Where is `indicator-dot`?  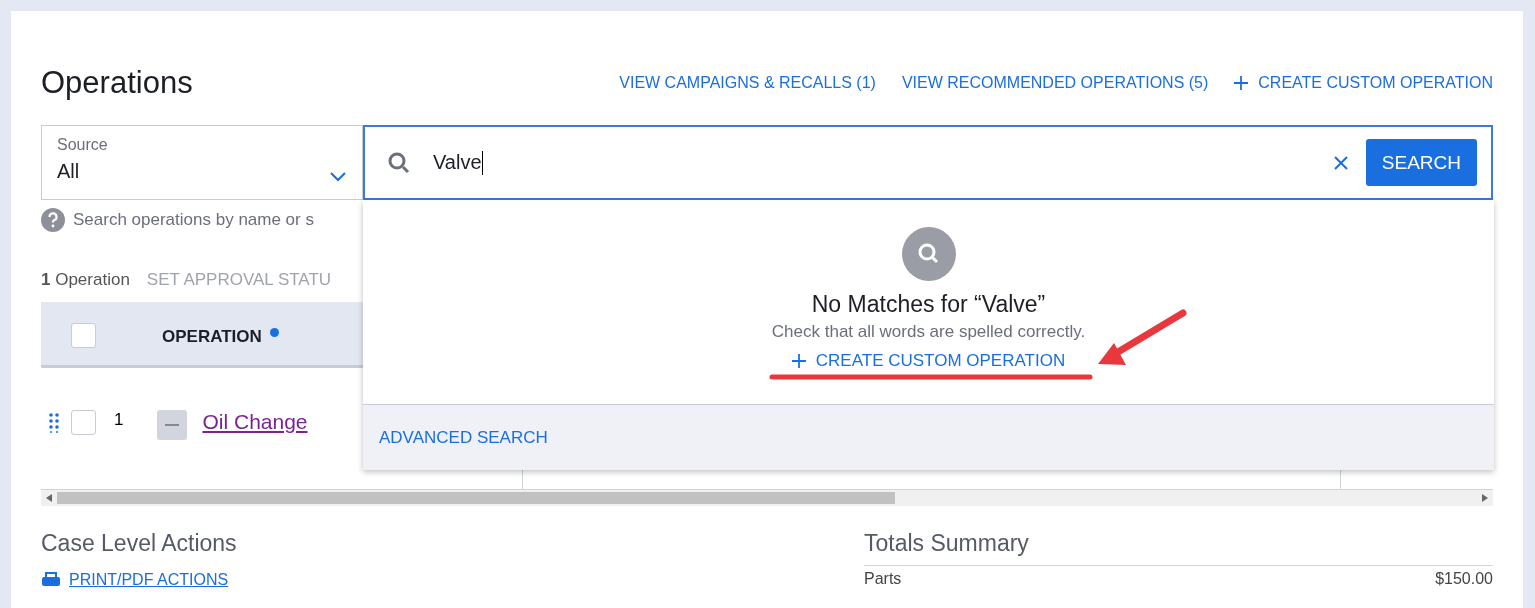 indicator-dot is located at coordinates (274, 332).